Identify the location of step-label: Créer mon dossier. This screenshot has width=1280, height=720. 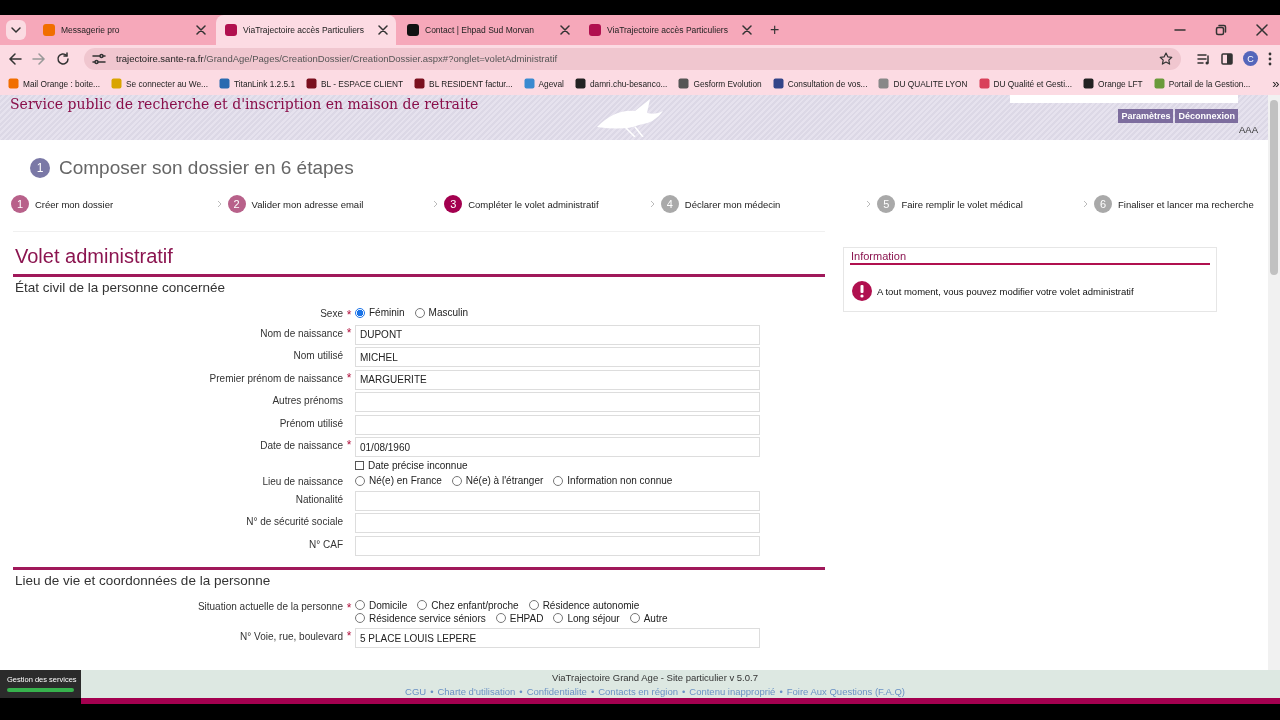
(74, 204).